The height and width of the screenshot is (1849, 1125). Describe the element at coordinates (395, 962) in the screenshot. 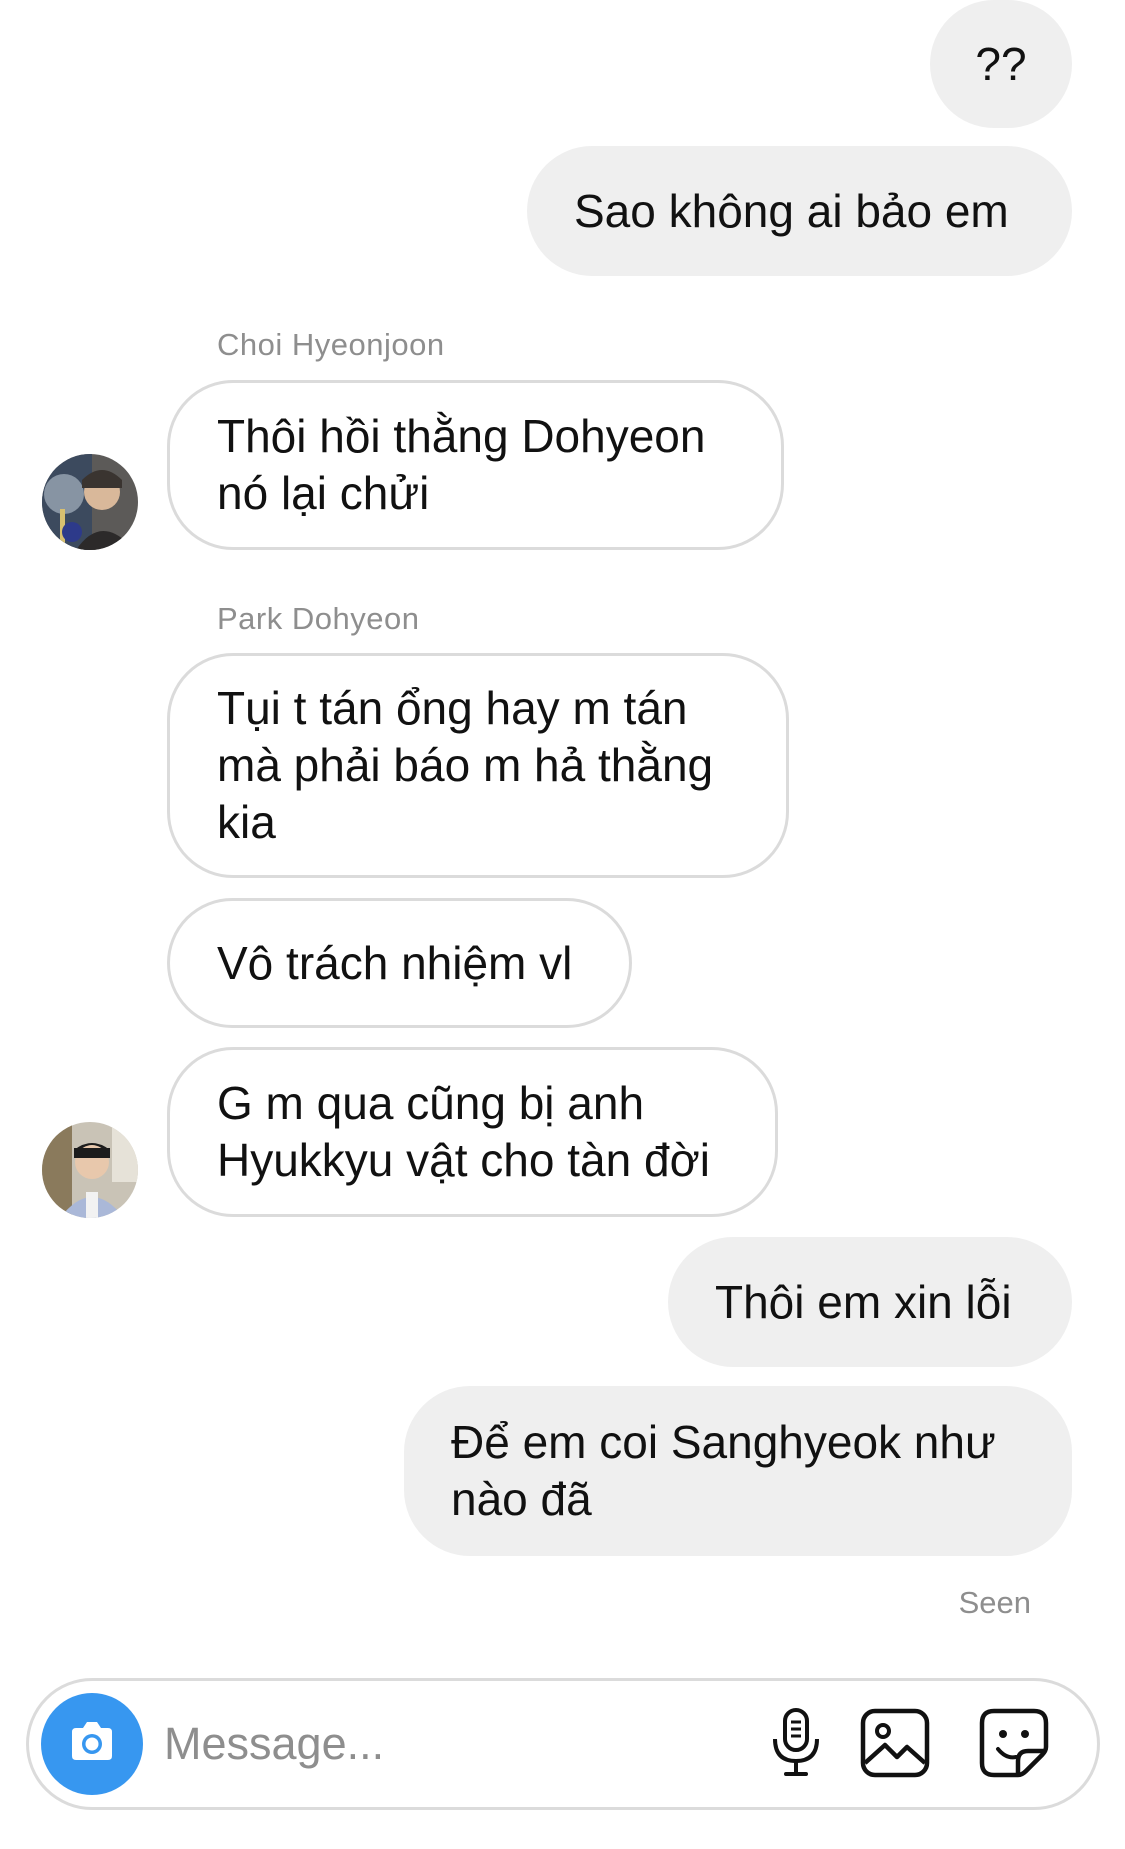

I see `message-text: Vô trách nhiệm vl` at that location.